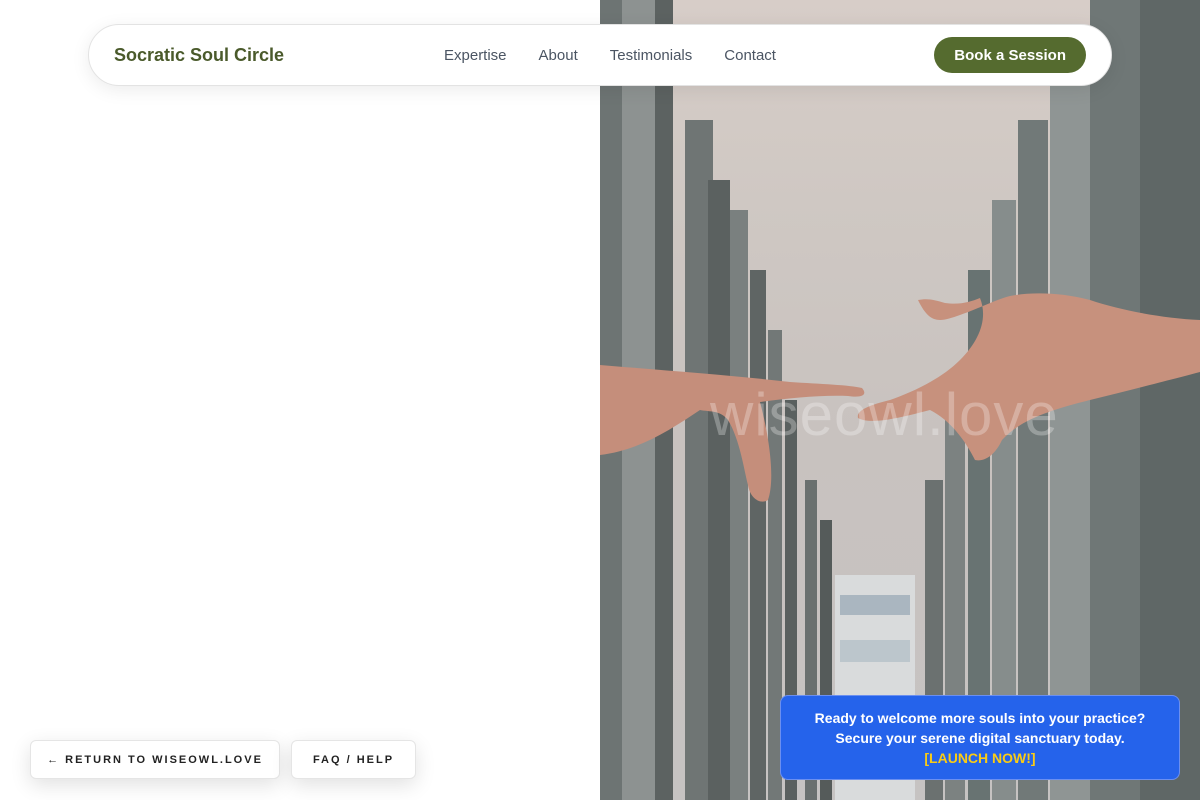  I want to click on nav-link-testimonials: Testimonials, so click(651, 55).